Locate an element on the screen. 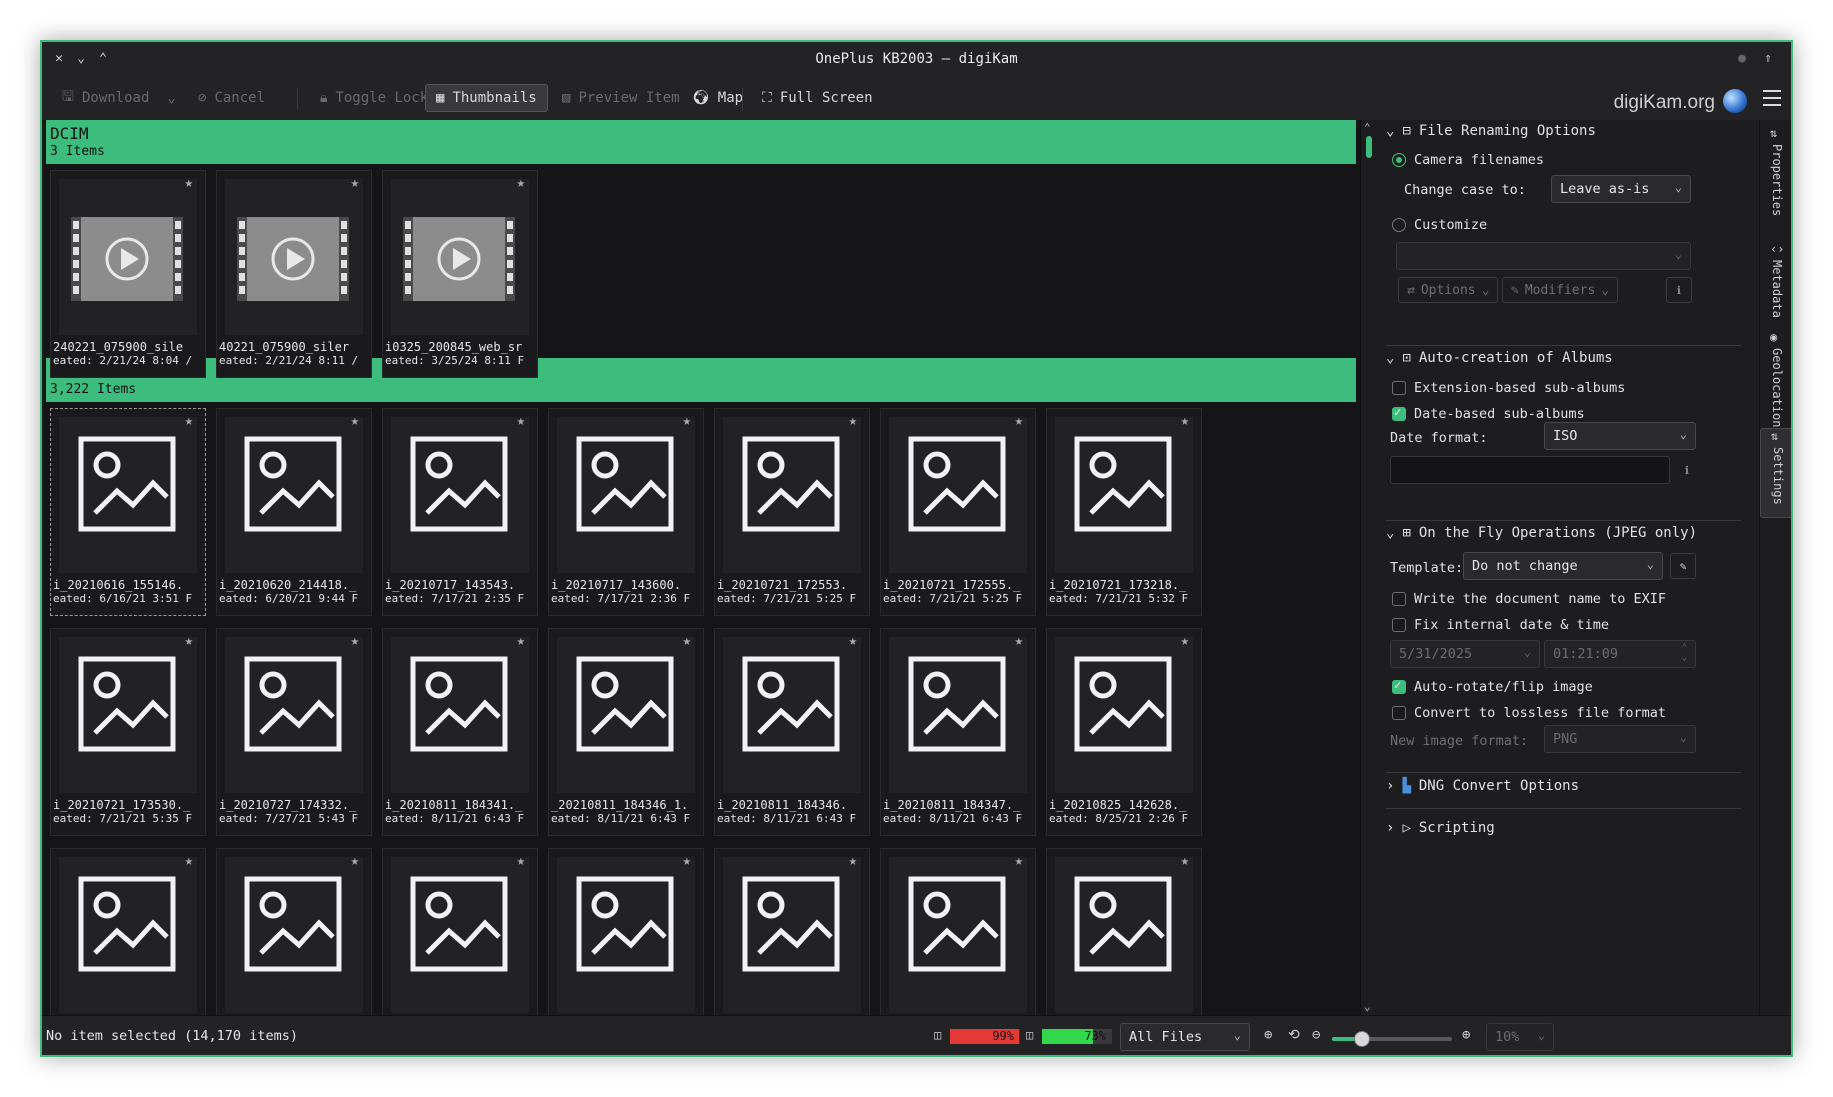 The height and width of the screenshot is (1097, 1833). zoom-fit-icon: ⊕ is located at coordinates (1268, 1035).